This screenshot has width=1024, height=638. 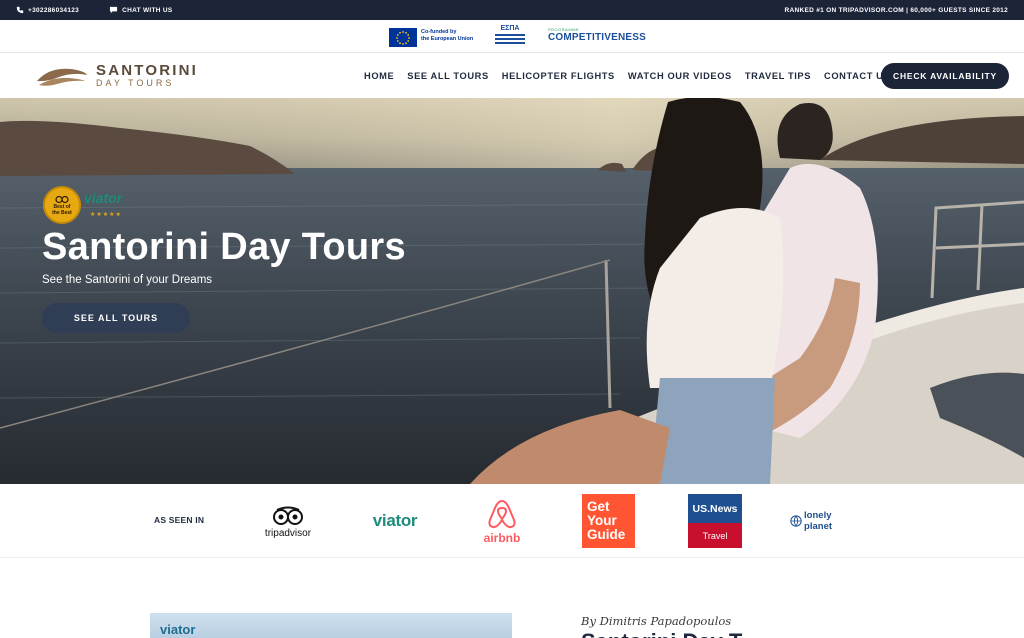 What do you see at coordinates (778, 76) in the screenshot?
I see `nav-travel-tips: TRAVEL TIPS` at bounding box center [778, 76].